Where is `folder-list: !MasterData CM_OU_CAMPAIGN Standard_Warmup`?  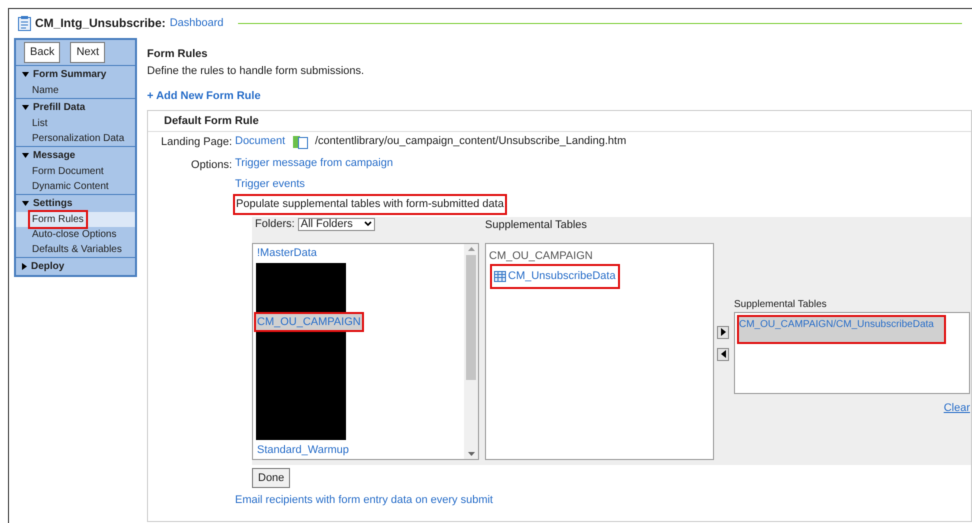
folder-list: !MasterData CM_OU_CAMPAIGN Standard_Warmup is located at coordinates (365, 351).